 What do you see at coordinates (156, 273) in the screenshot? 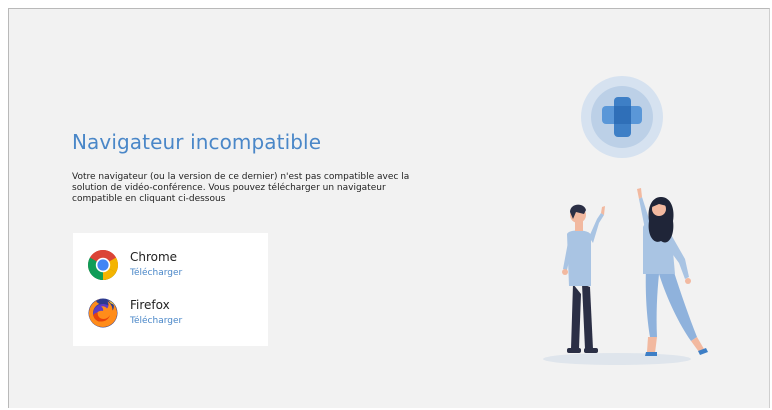
I see `download-chrome-link: Télécharger` at bounding box center [156, 273].